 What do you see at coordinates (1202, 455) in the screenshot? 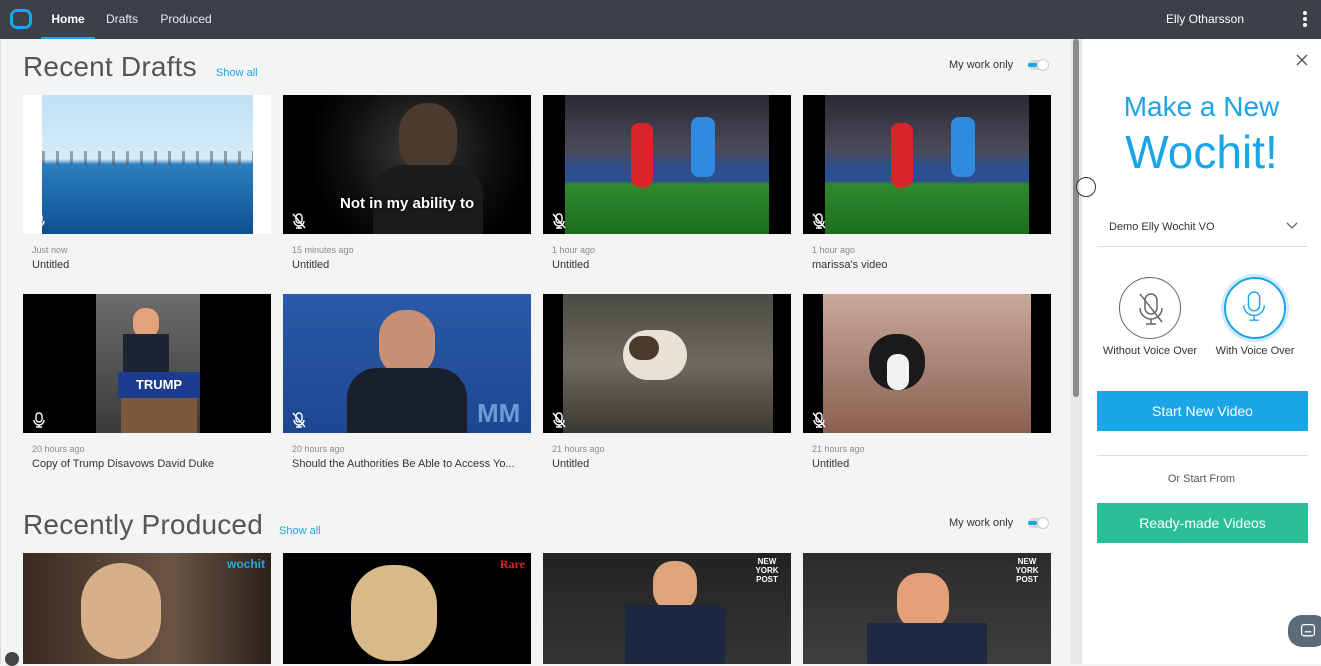
I see `panel-divider` at bounding box center [1202, 455].